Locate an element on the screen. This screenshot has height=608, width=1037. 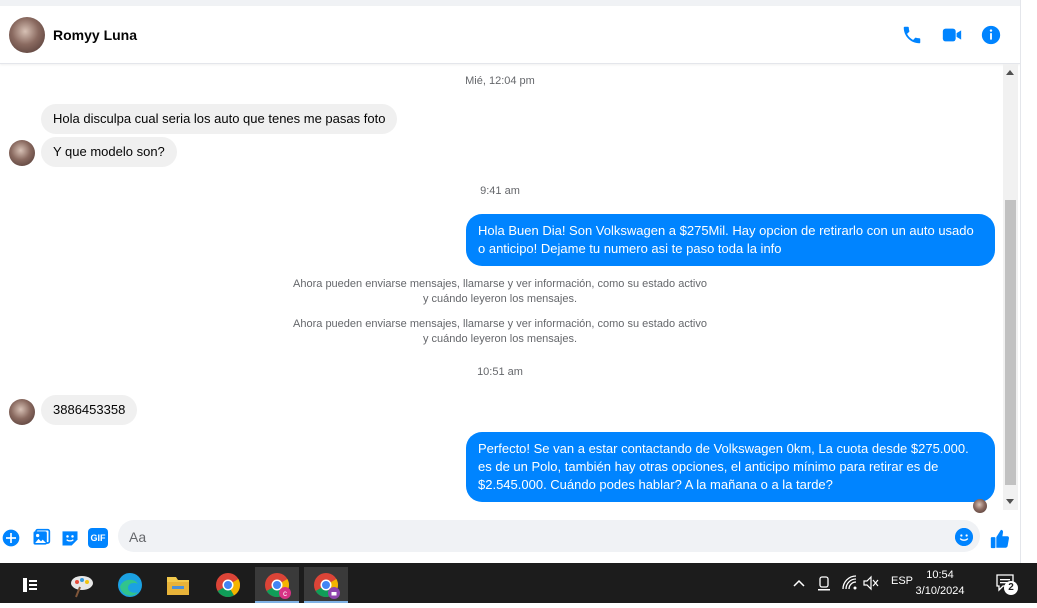
task-view-icon is located at coordinates (30, 585).